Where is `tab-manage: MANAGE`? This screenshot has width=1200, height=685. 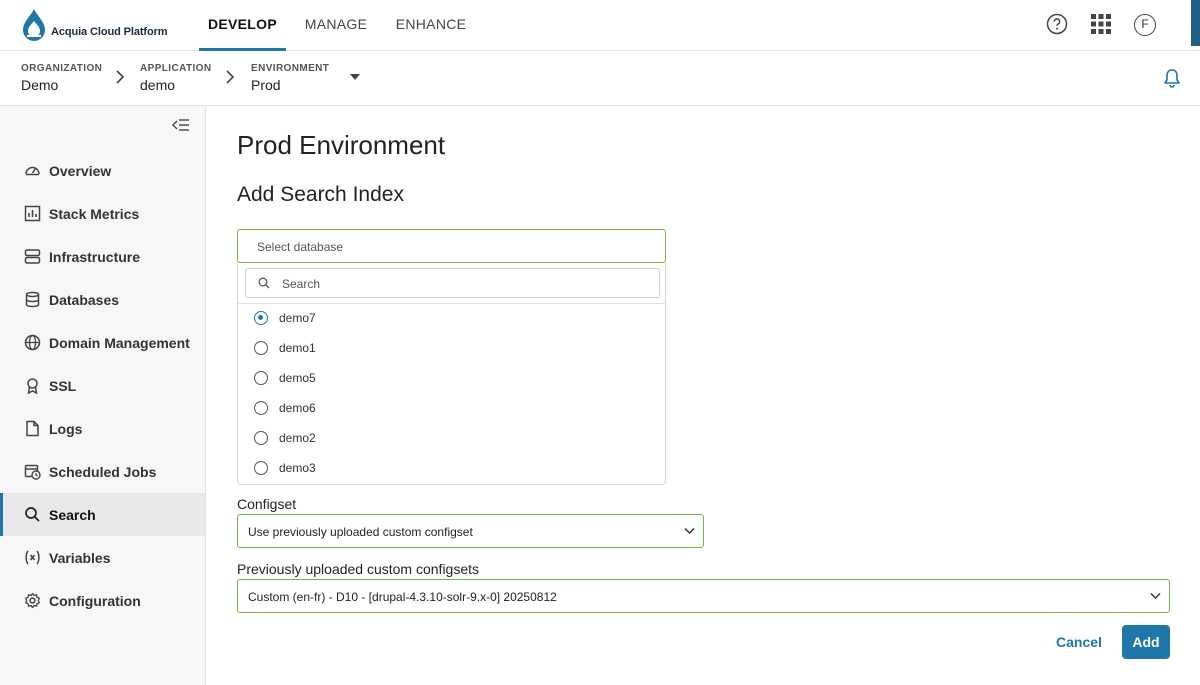
tab-manage: MANAGE is located at coordinates (336, 25).